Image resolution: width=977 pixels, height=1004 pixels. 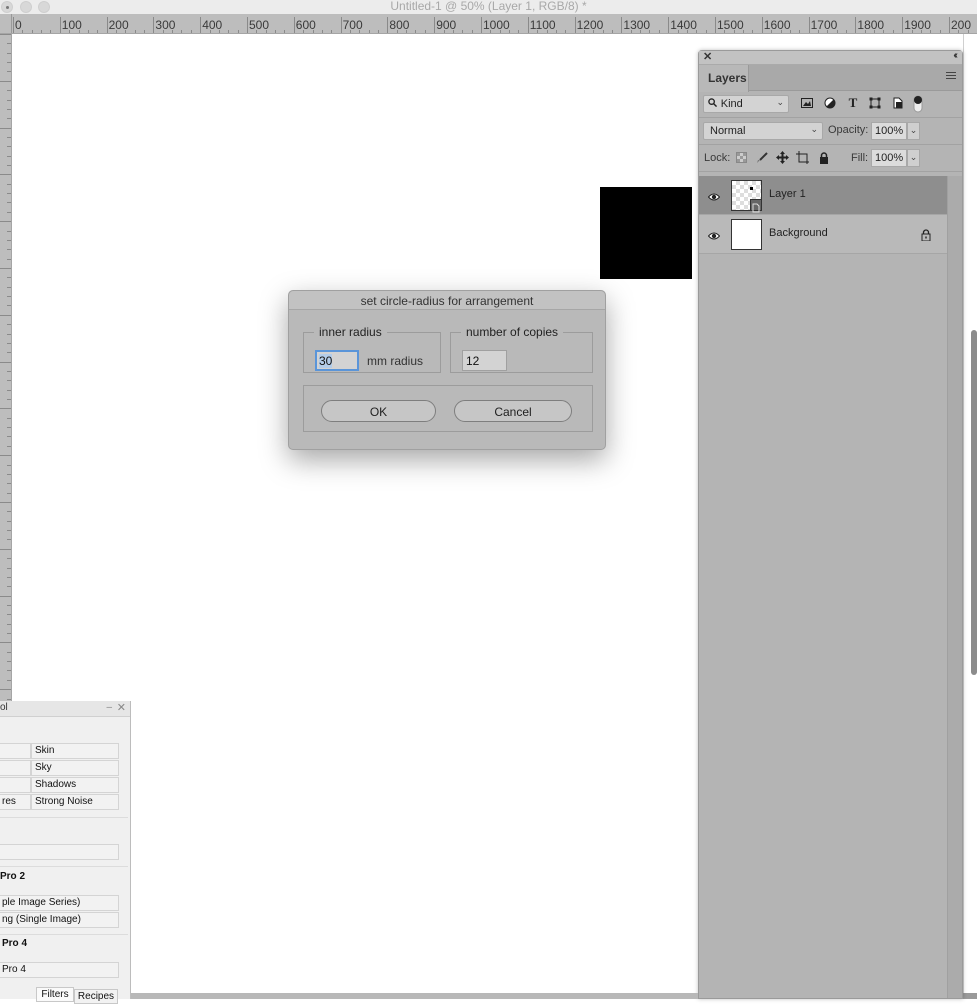 What do you see at coordinates (513, 411) in the screenshot?
I see `cancel-button: Cancel` at bounding box center [513, 411].